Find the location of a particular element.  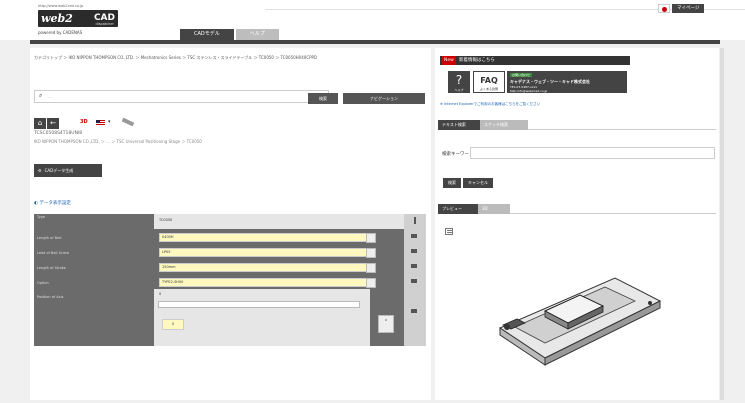

faq-sub: よくある質問 is located at coordinates (488, 89).